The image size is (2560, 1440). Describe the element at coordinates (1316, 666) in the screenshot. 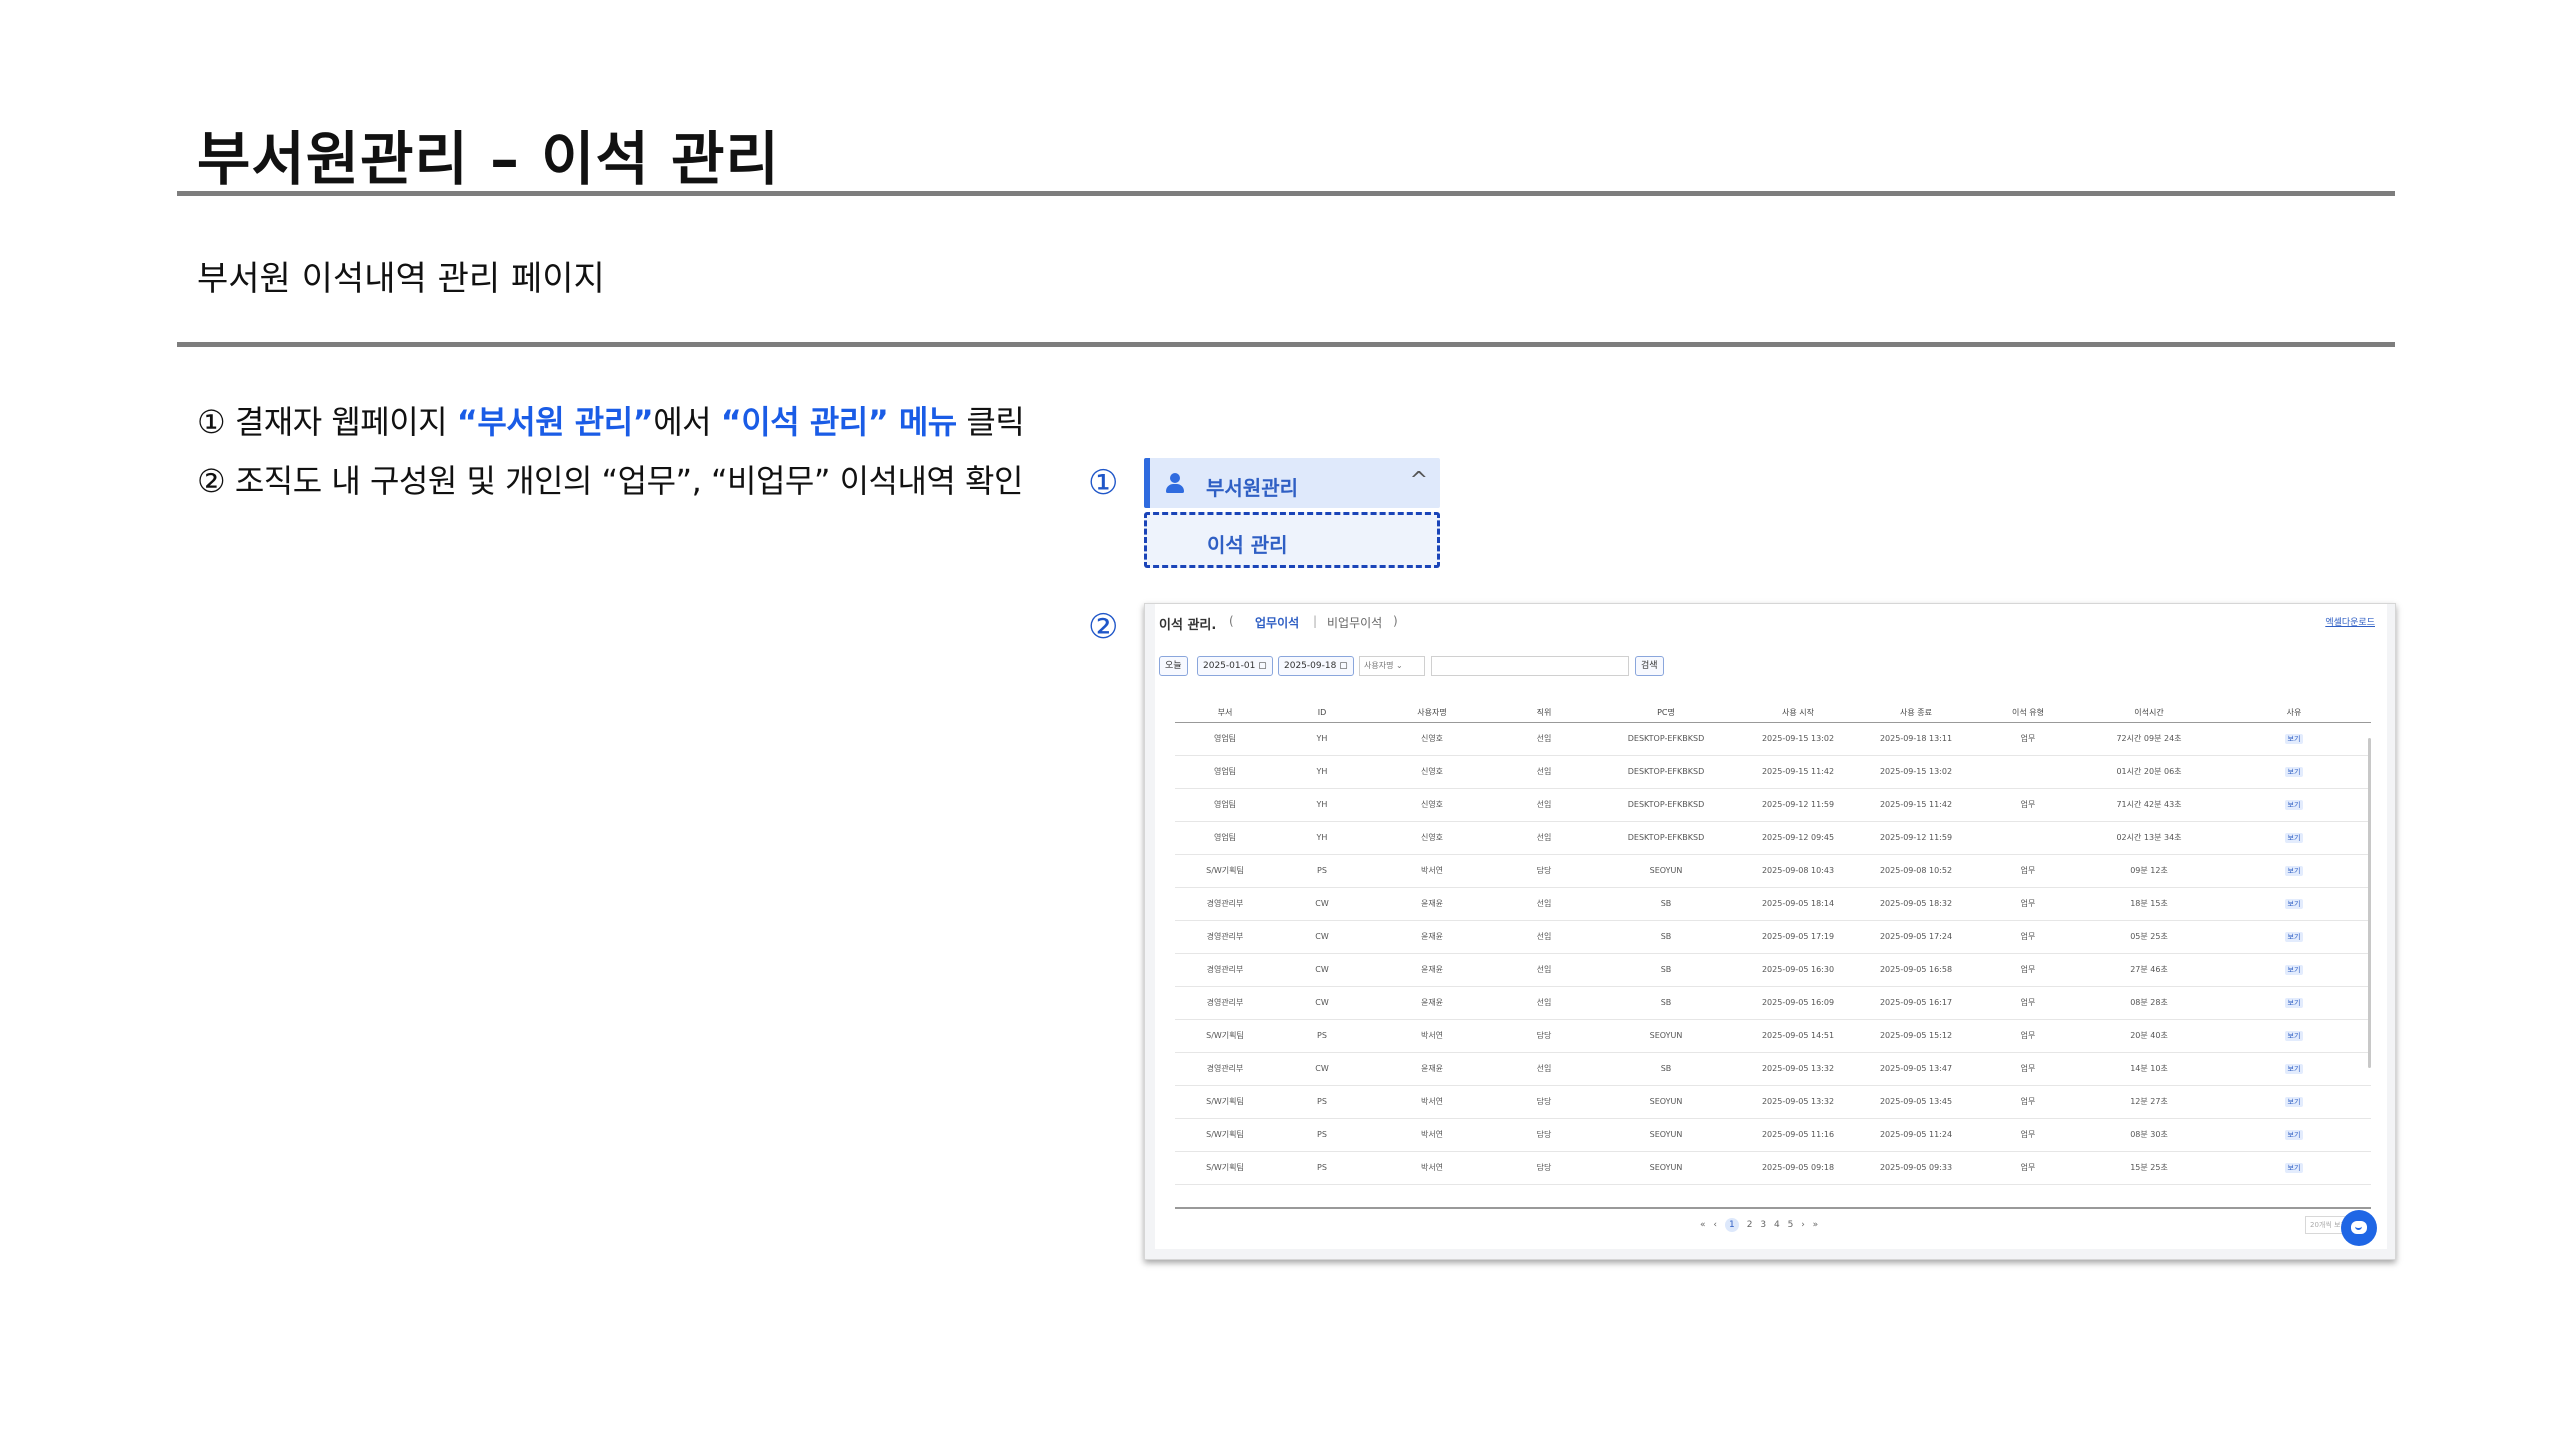

I see `date-to-field: 2025-09-18 ▢` at that location.